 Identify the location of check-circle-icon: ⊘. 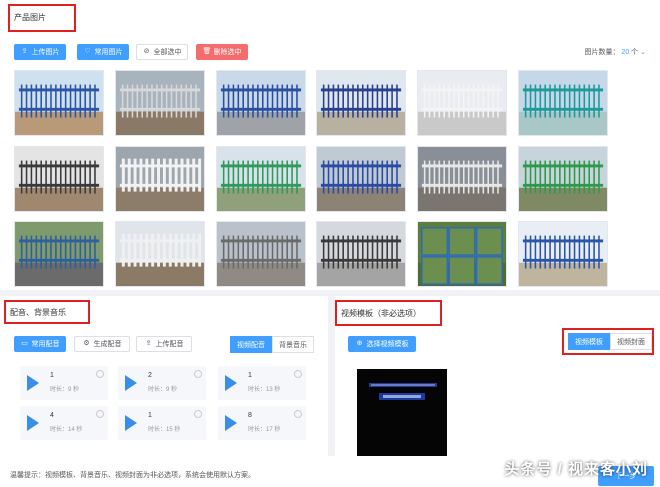
(146, 51).